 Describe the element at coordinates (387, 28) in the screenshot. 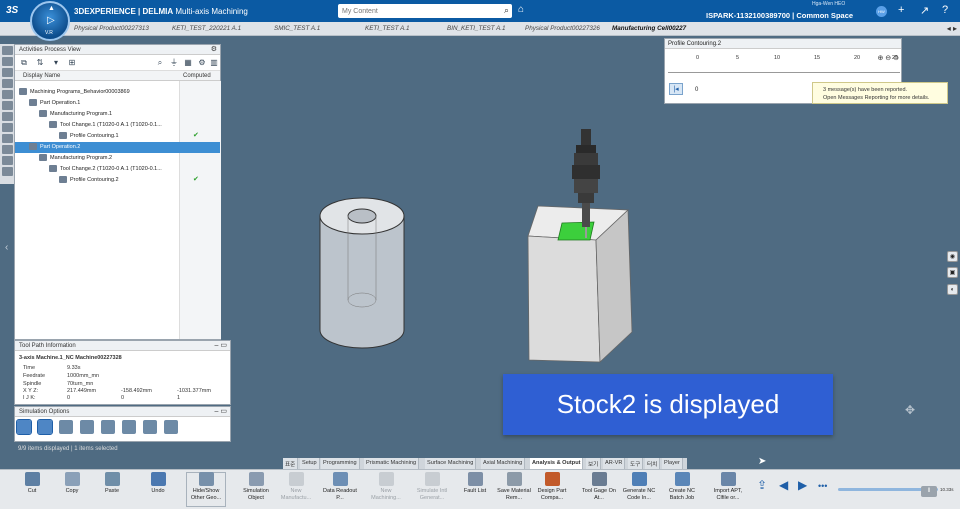

I see `doc-tab: KETI_TEST A.1` at that location.